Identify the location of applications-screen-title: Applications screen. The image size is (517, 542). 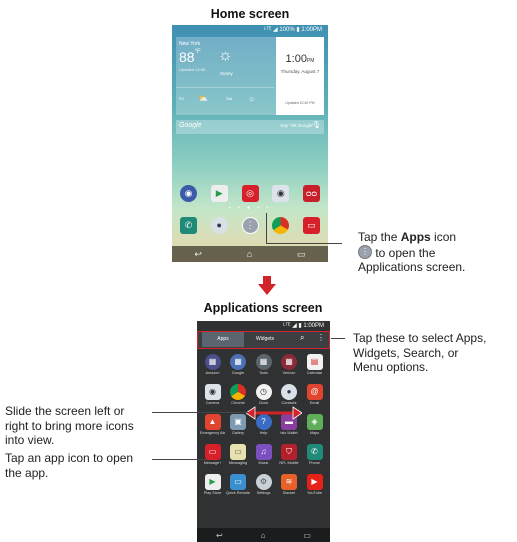
(263, 308).